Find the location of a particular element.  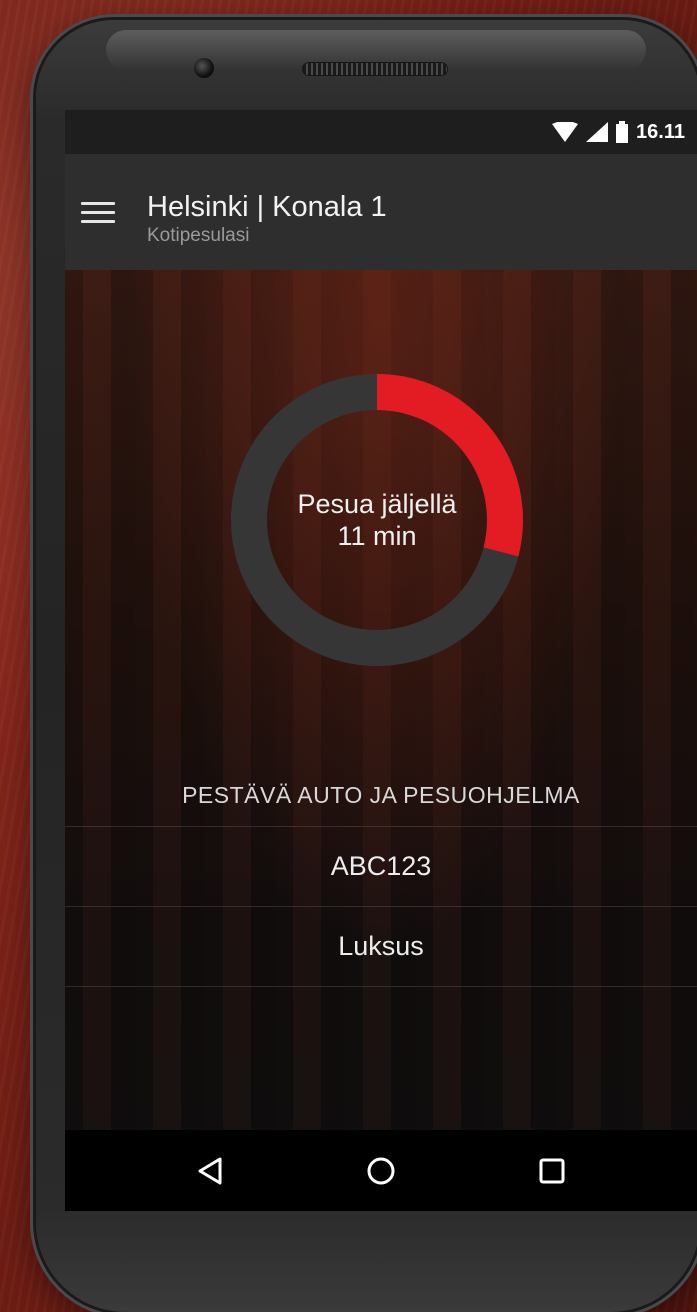

section-header: PESTÄVÄ AUTO JA PESUOHJELMA is located at coordinates (381, 795).